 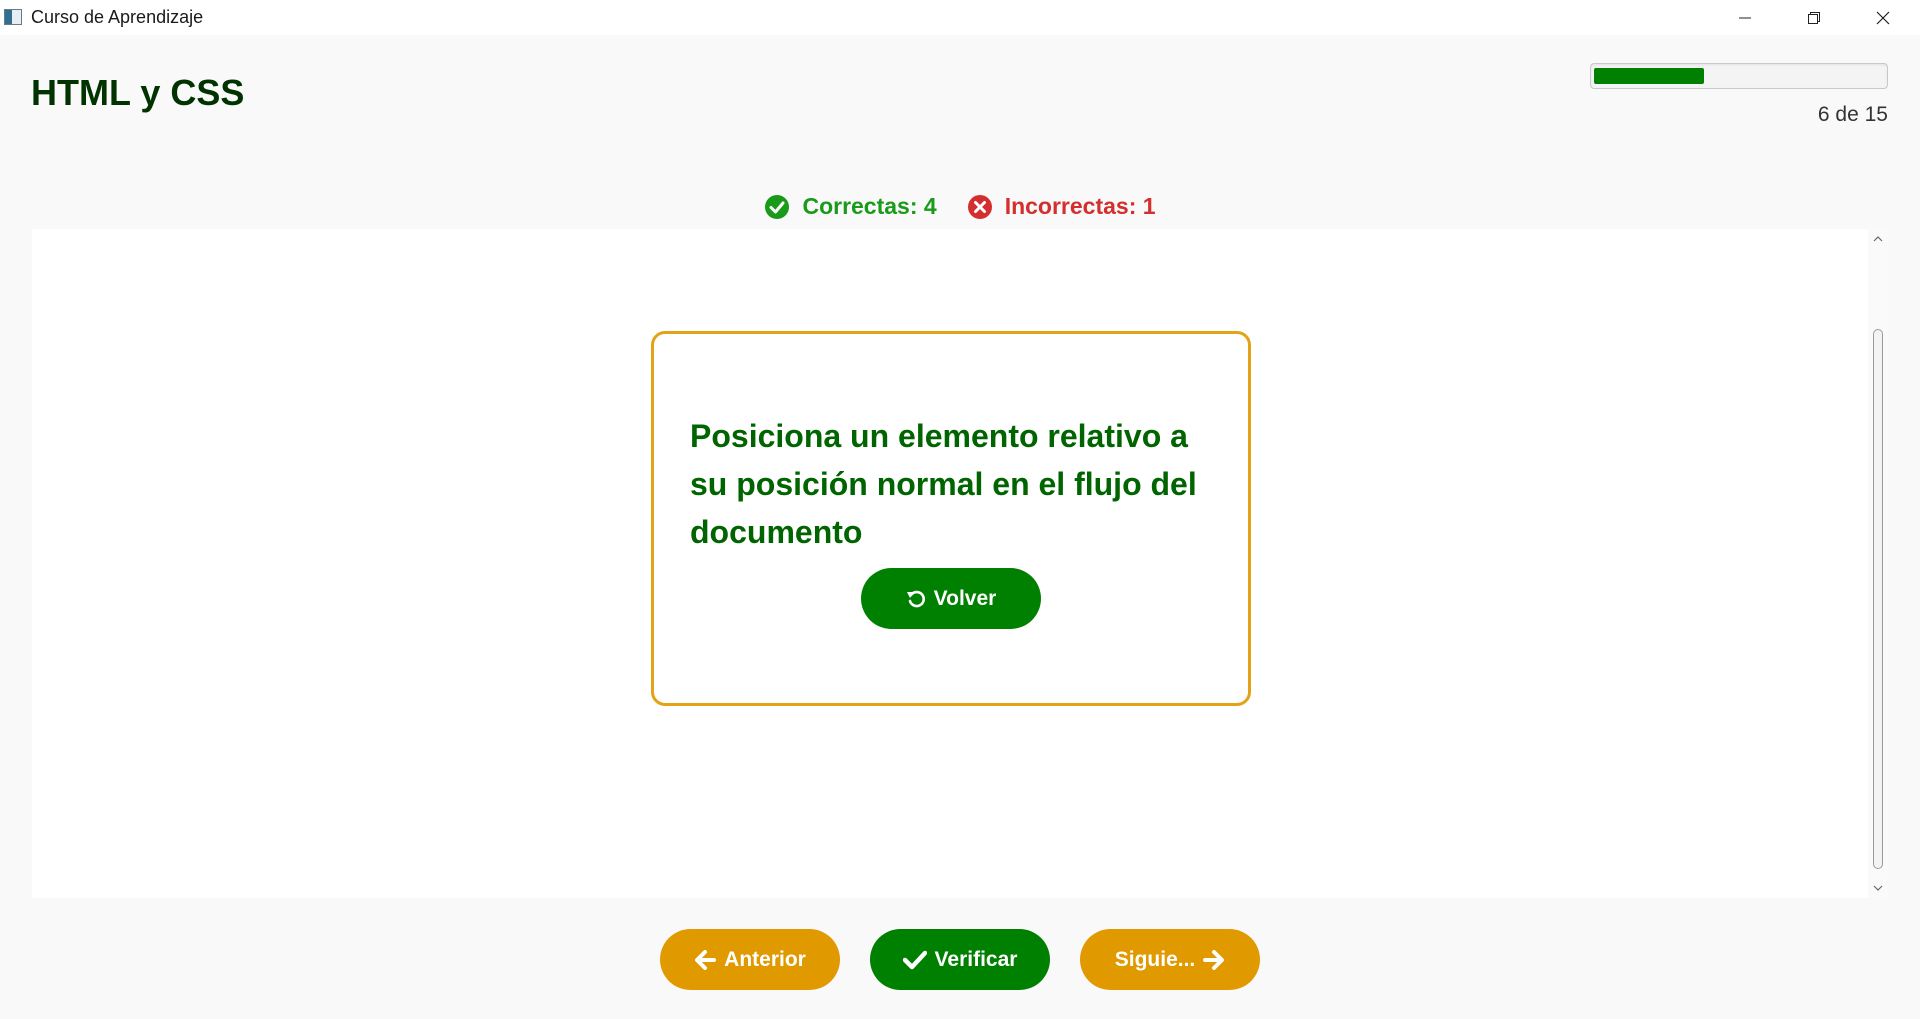 I want to click on close-button, so click(x=1882, y=17).